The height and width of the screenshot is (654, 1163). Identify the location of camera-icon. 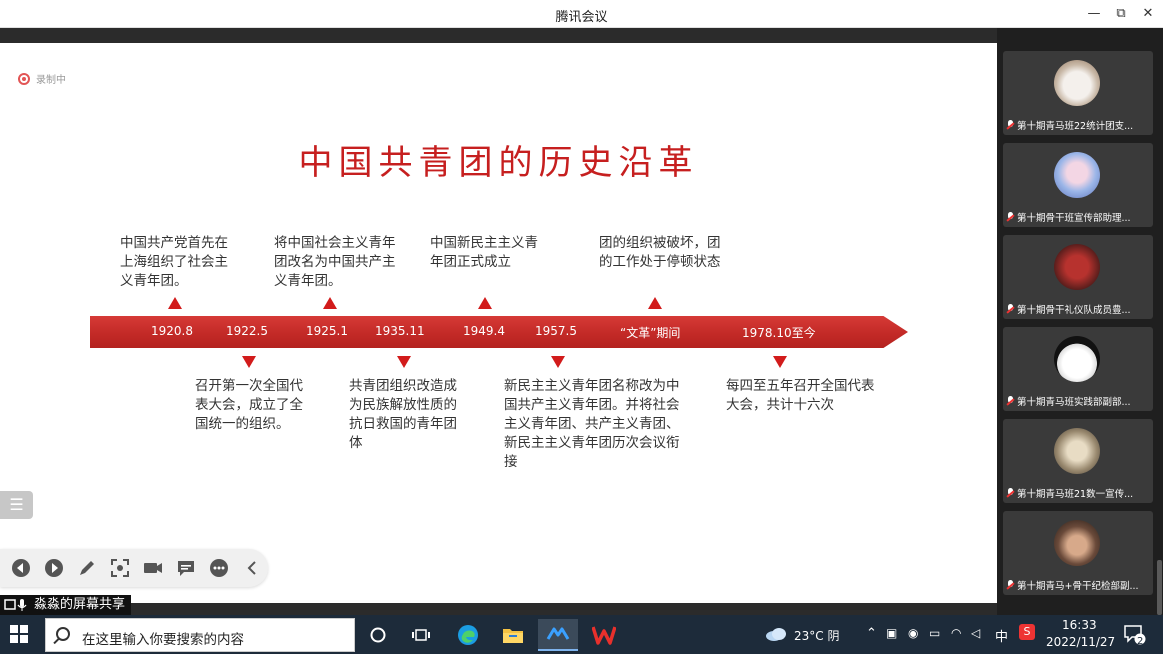
(152, 568).